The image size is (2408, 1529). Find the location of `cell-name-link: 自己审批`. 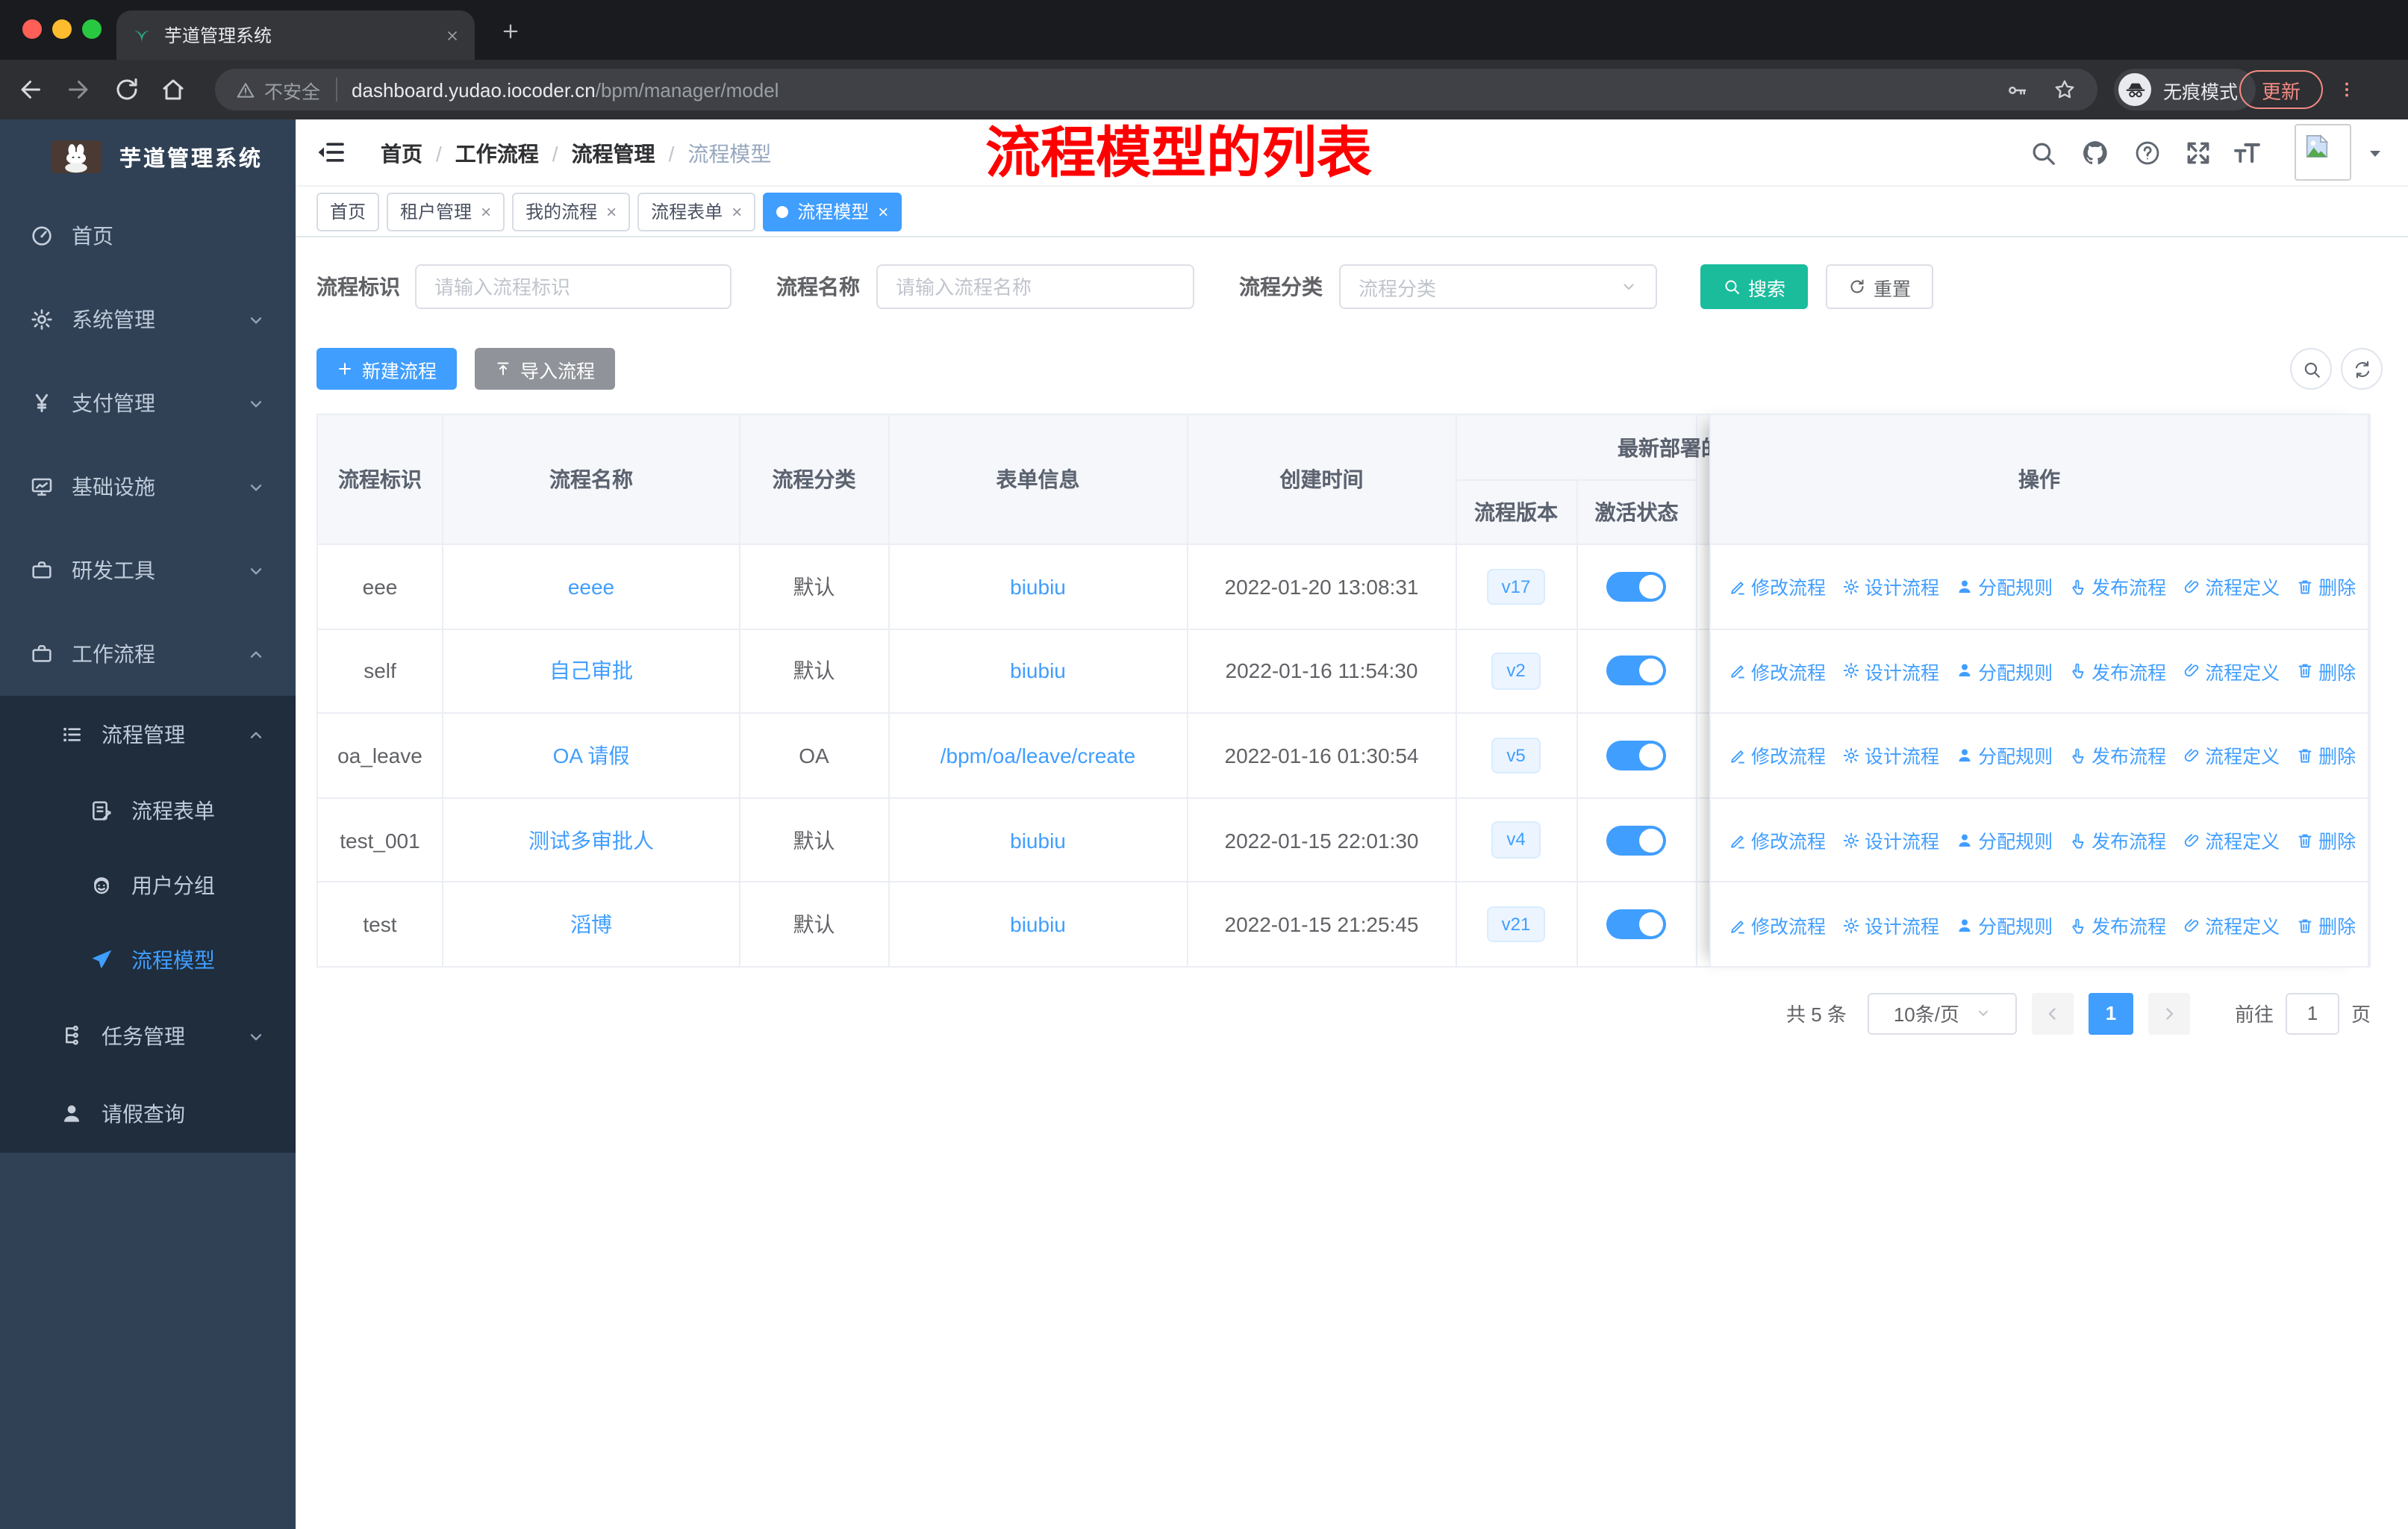

cell-name-link: 自己审批 is located at coordinates (591, 671).